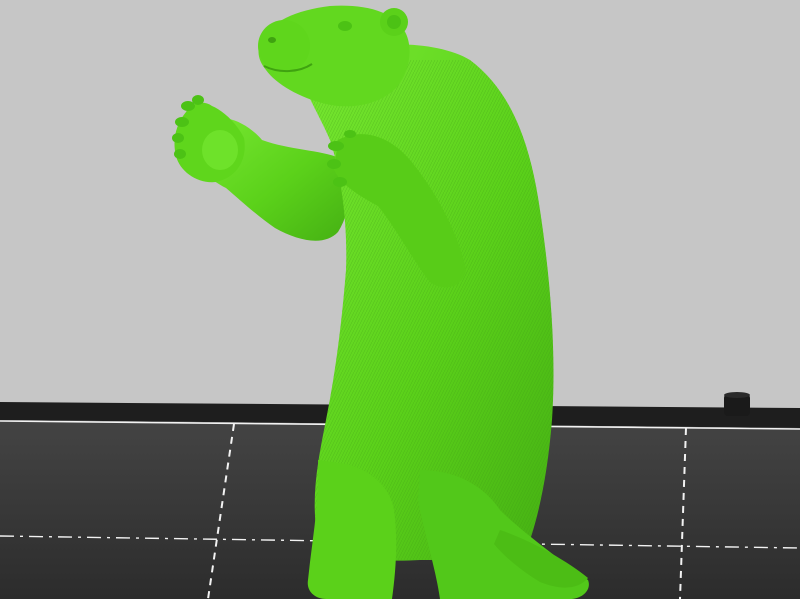 This screenshot has width=800, height=599. I want to click on model-snout, so click(284, 46).